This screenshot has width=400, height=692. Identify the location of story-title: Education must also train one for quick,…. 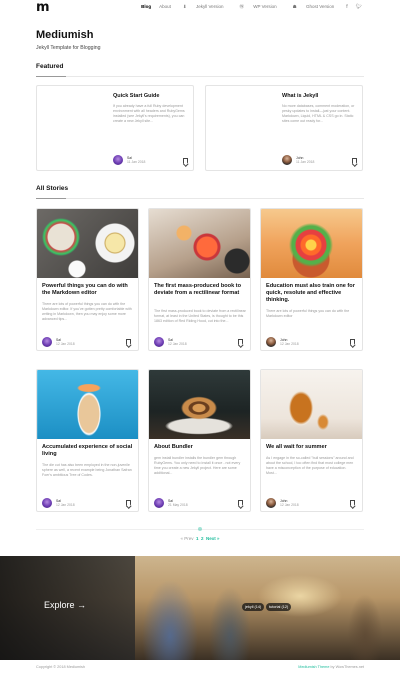
(312, 293).